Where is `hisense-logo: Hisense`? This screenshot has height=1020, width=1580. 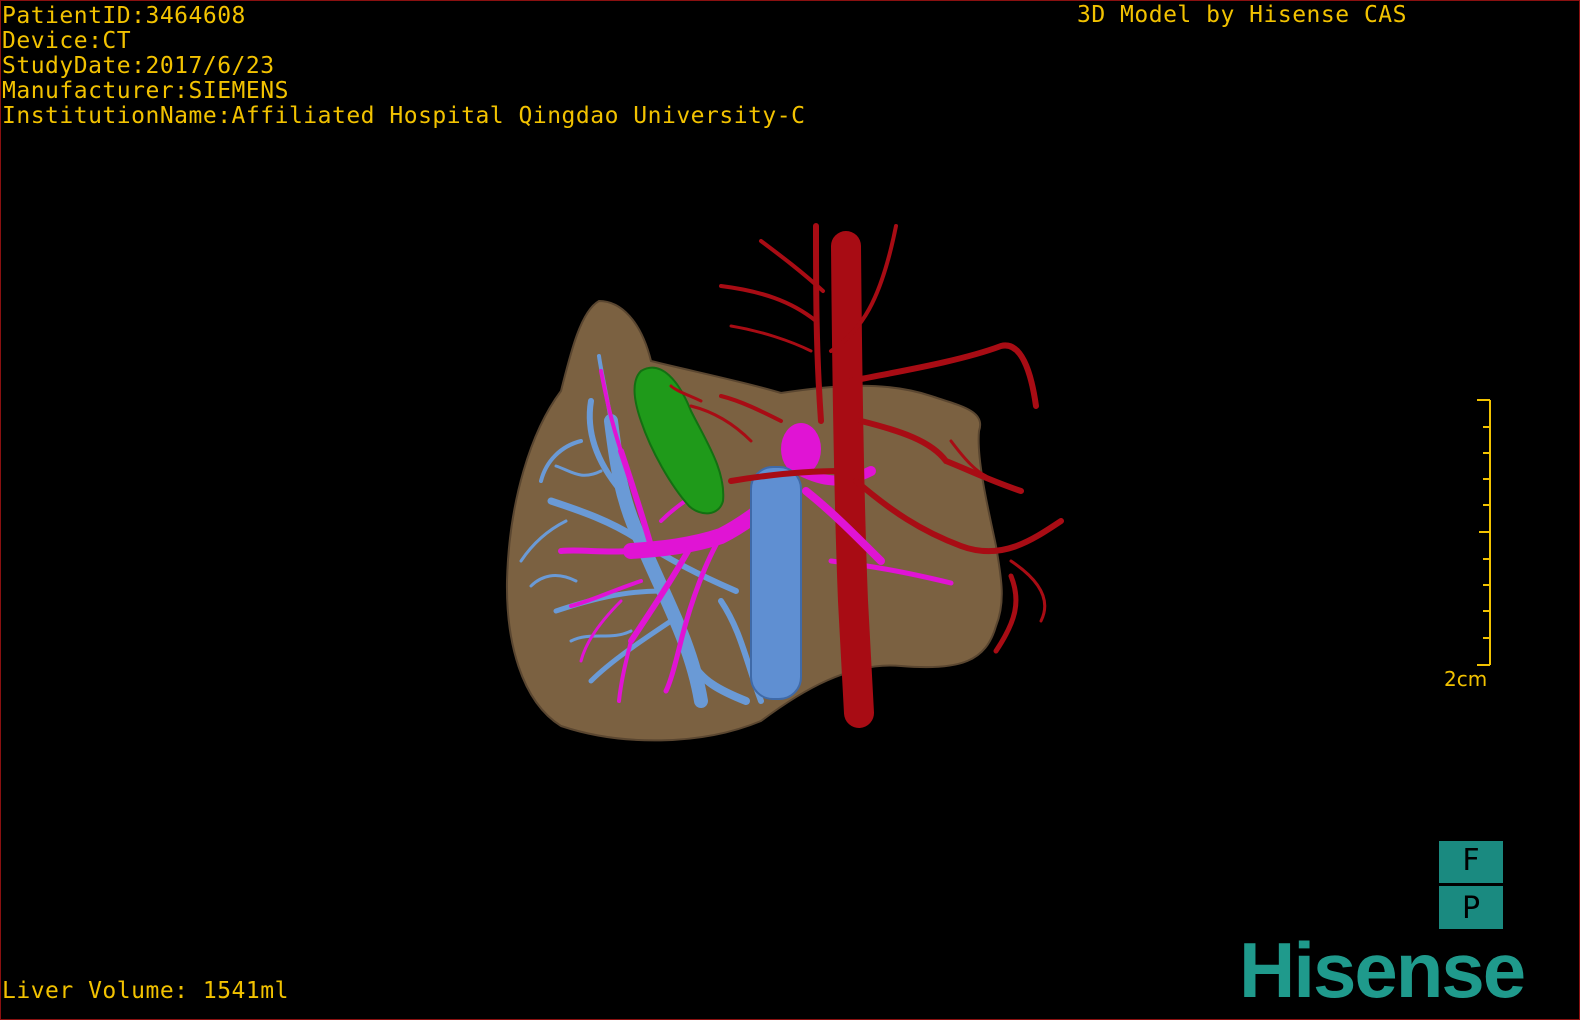
hisense-logo: Hisense is located at coordinates (1382, 970).